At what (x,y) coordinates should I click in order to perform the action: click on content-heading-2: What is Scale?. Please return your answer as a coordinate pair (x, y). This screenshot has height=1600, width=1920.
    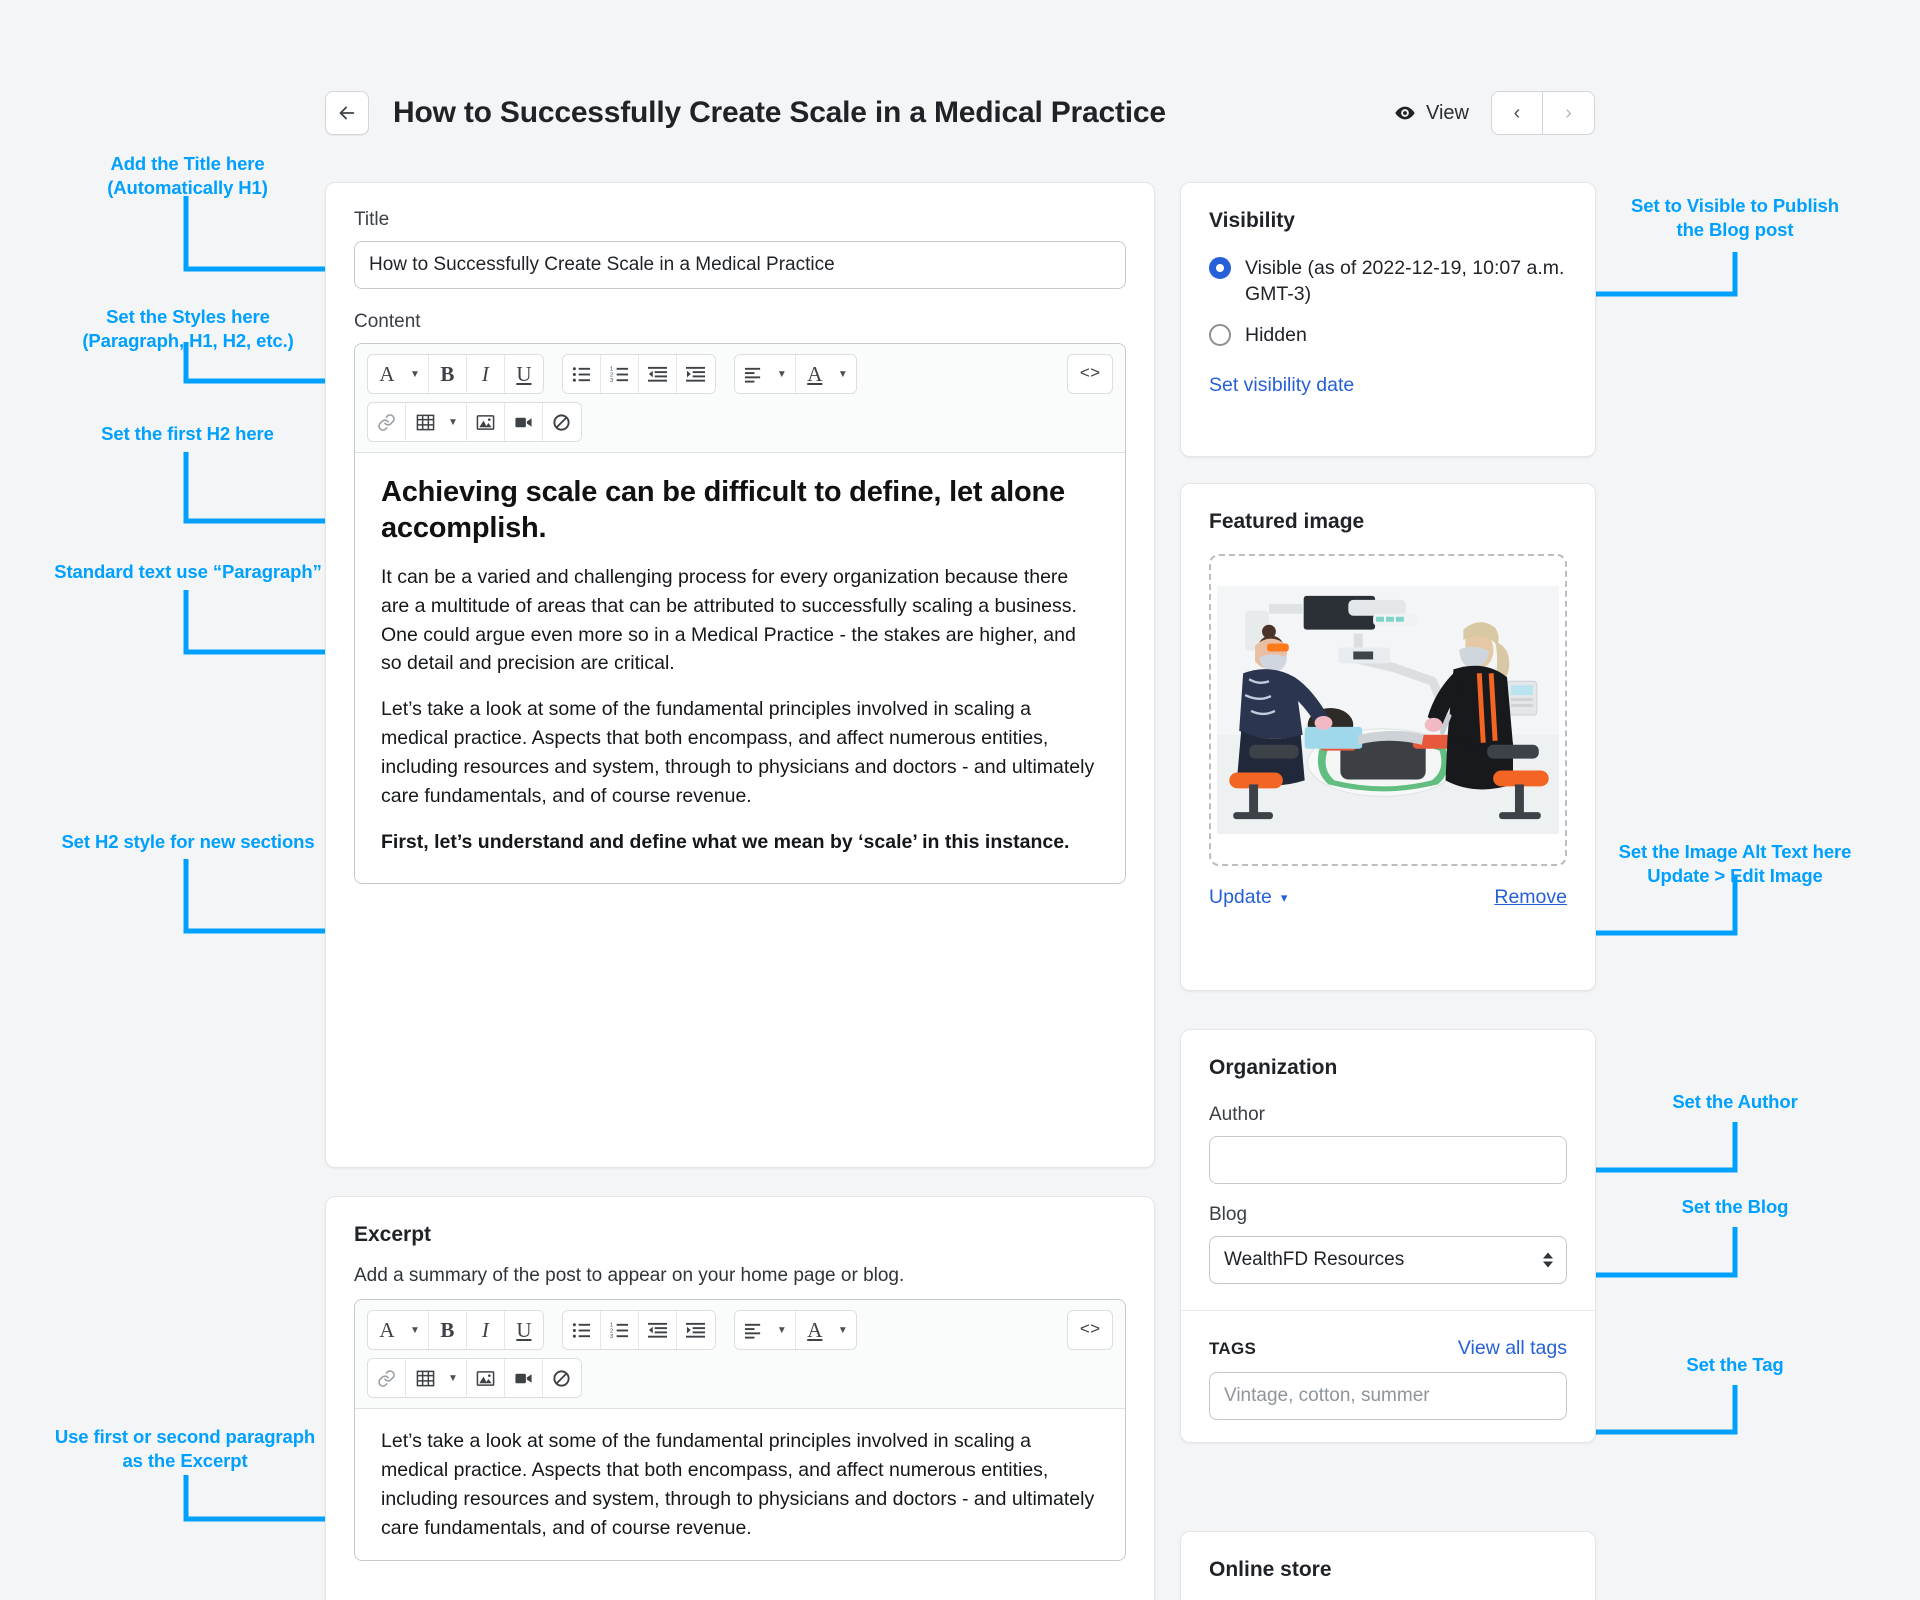
    Looking at the image, I should click on (740, 882).